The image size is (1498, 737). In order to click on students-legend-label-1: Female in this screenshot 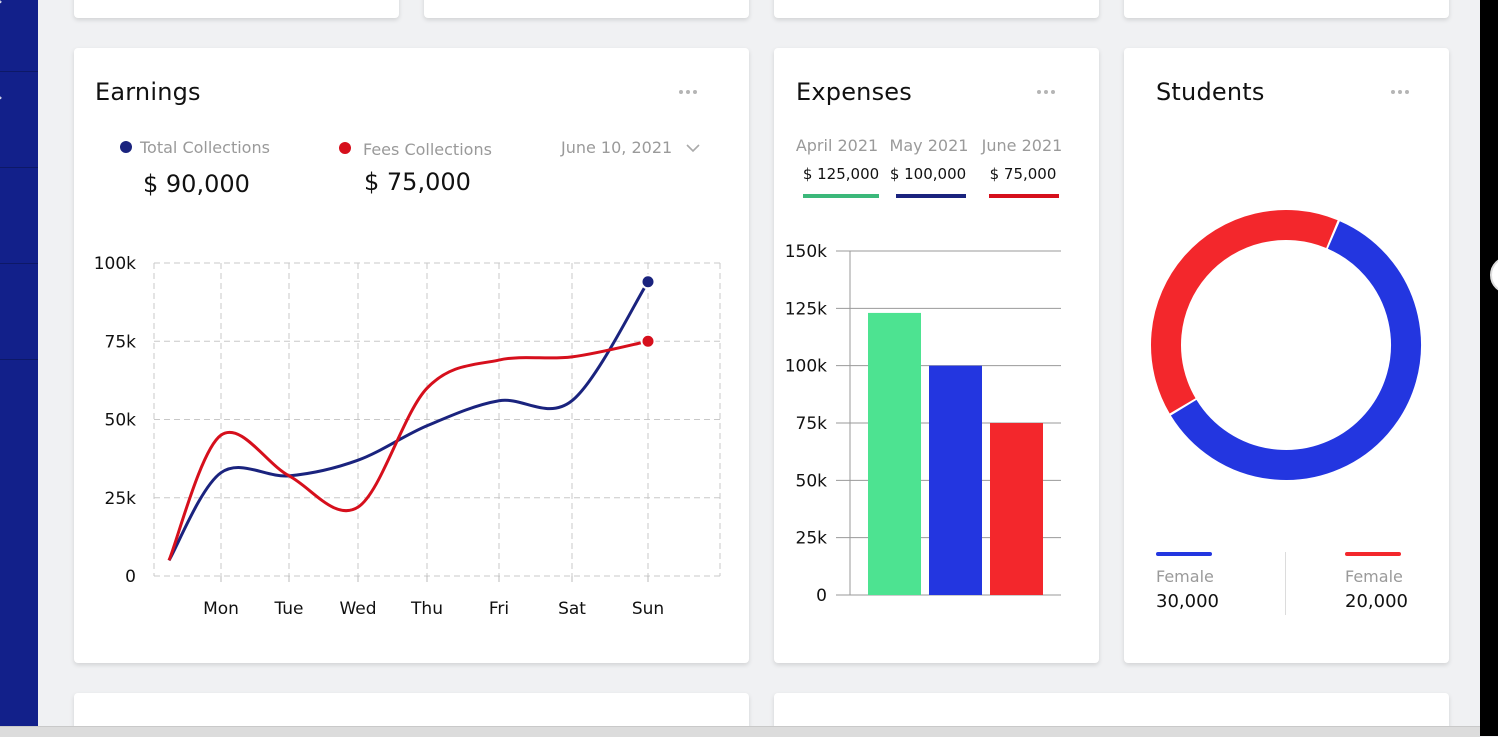, I will do `click(1185, 576)`.